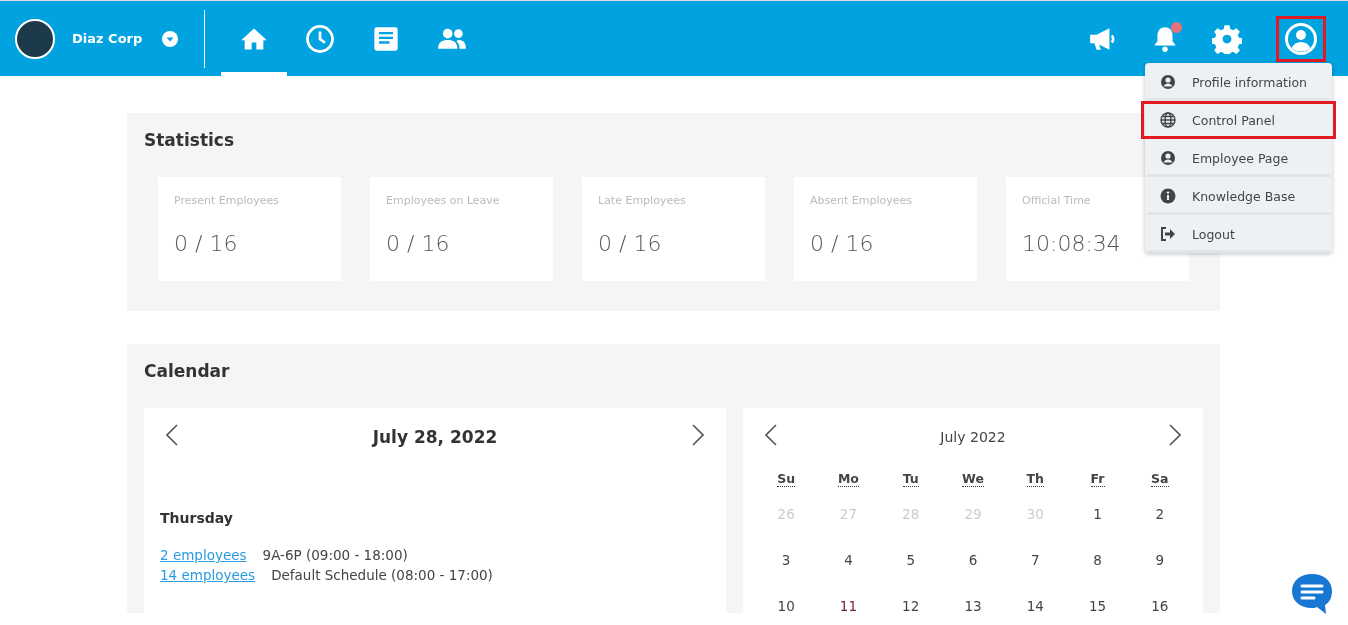 This screenshot has width=1348, height=625. I want to click on calendar-day: 14, so click(1035, 605).